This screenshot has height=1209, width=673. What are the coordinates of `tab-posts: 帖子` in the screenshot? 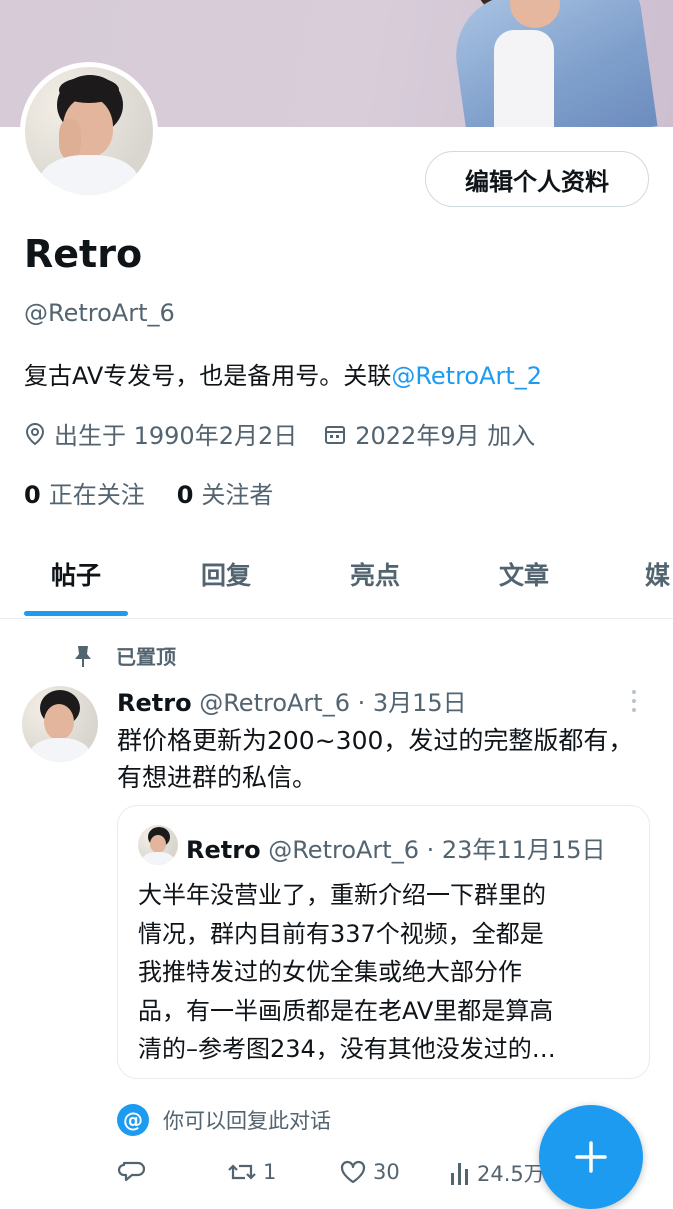 It's located at (76, 579).